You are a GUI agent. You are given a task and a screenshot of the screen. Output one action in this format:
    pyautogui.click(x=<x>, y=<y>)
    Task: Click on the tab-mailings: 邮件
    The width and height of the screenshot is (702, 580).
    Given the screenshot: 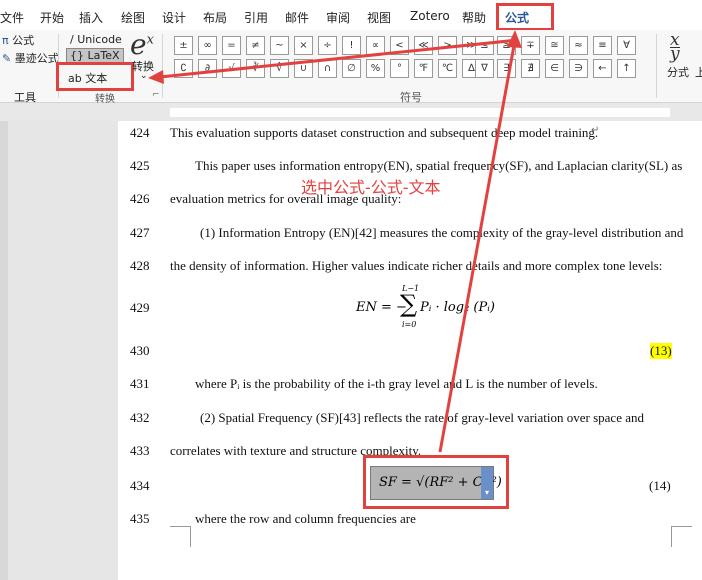 What is the action you would take?
    pyautogui.click(x=297, y=17)
    